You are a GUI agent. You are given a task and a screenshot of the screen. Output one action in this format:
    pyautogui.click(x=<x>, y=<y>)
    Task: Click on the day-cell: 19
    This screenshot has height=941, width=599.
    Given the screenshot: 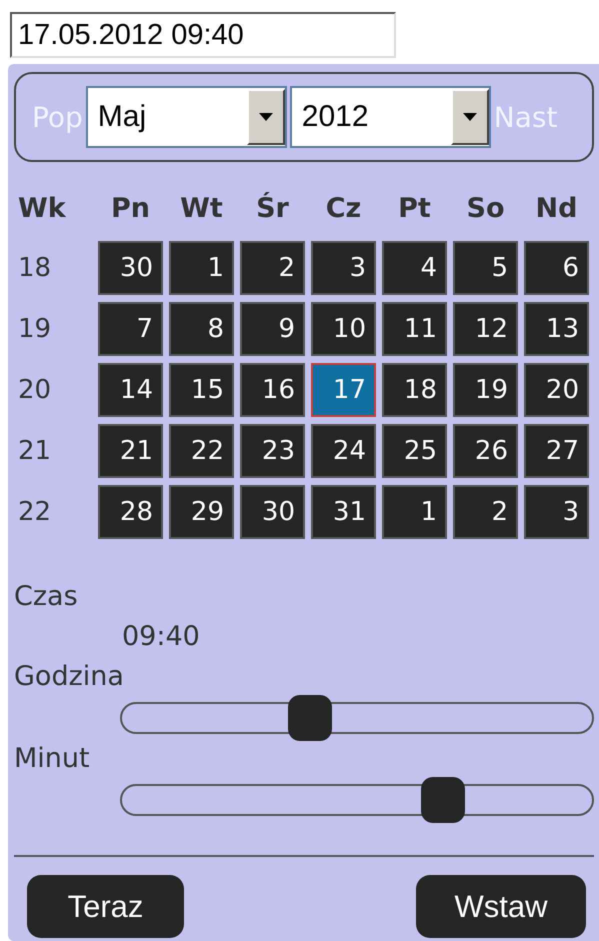 What is the action you would take?
    pyautogui.click(x=485, y=390)
    